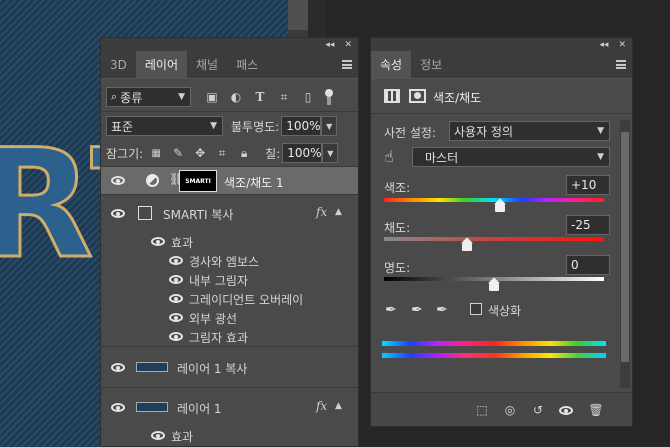 The width and height of the screenshot is (670, 447). Describe the element at coordinates (161, 64) in the screenshot. I see `tab-layers: 레이어` at that location.